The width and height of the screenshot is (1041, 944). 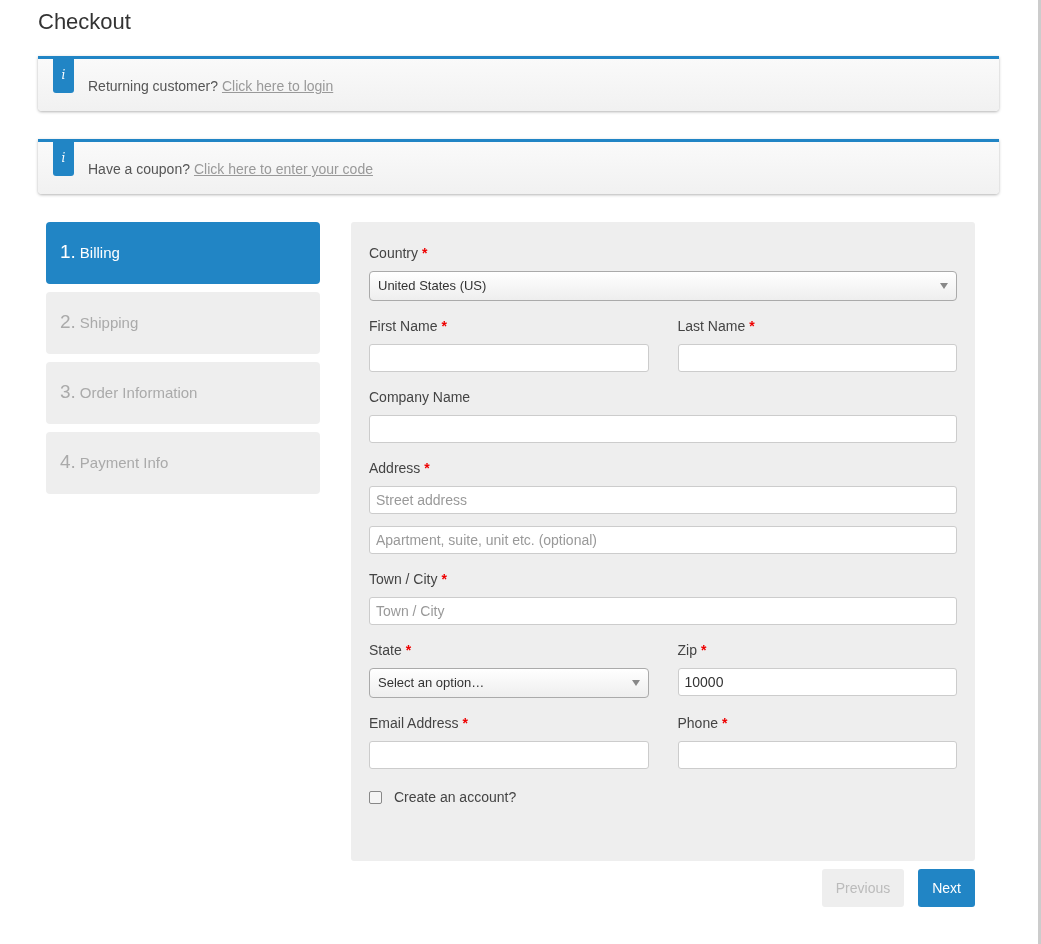 I want to click on input-field: Street address, so click(x=663, y=500).